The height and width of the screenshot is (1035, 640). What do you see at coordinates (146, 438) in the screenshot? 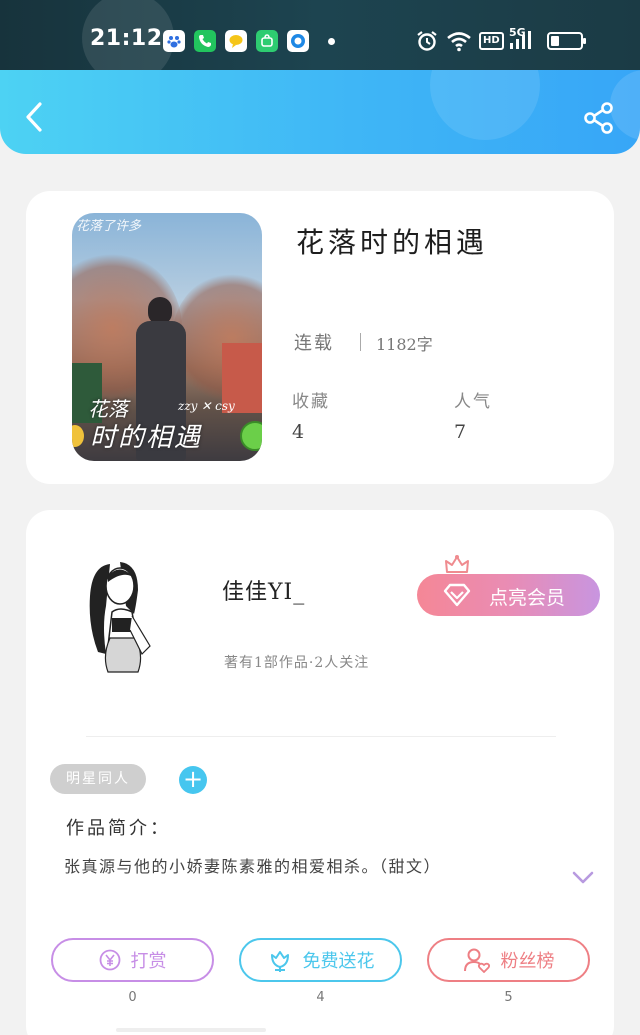
I see `cover-title-line2: 时的相遇` at bounding box center [146, 438].